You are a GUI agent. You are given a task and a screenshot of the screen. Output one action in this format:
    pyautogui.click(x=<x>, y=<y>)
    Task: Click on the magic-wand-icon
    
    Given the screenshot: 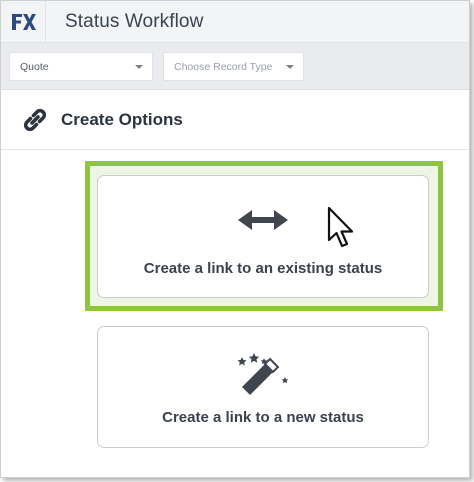 What is the action you would take?
    pyautogui.click(x=263, y=374)
    